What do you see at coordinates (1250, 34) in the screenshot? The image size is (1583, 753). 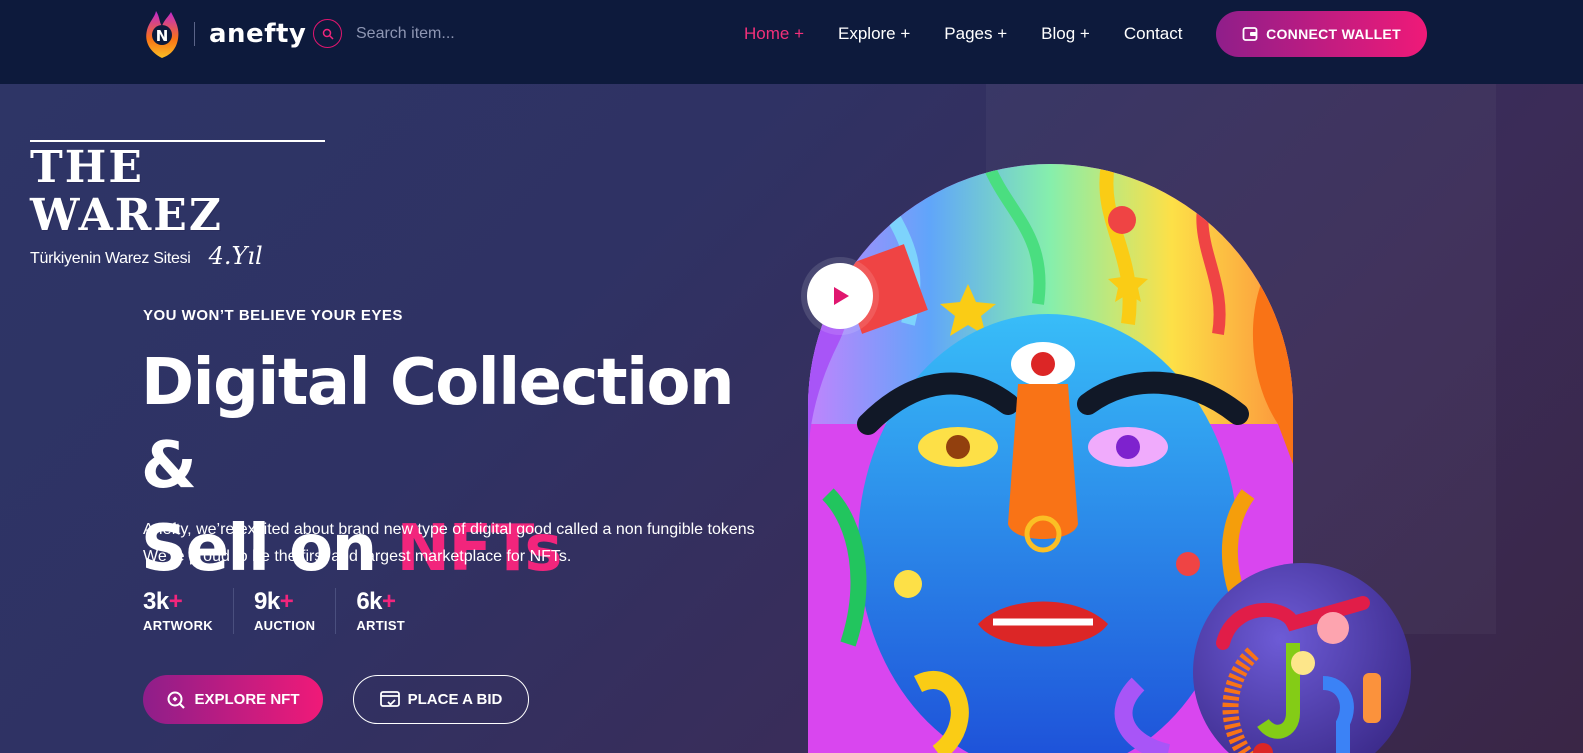 I see `wallet-icon` at bounding box center [1250, 34].